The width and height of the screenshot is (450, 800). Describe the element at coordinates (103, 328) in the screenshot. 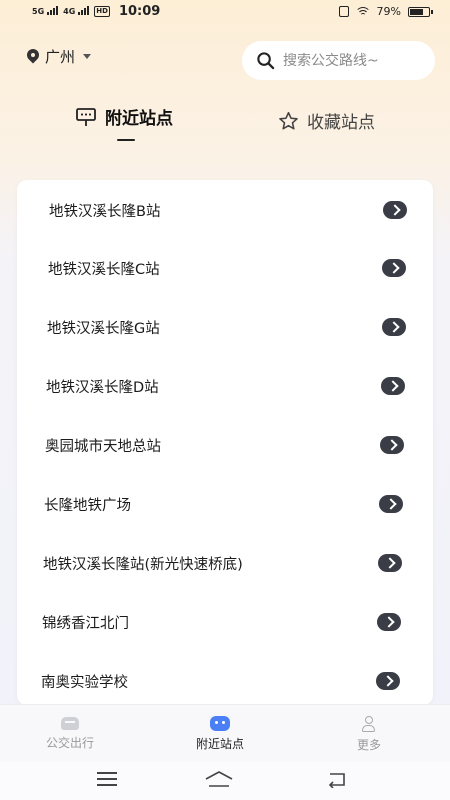

I see `station-name: 地铁汉溪长隆G站` at that location.